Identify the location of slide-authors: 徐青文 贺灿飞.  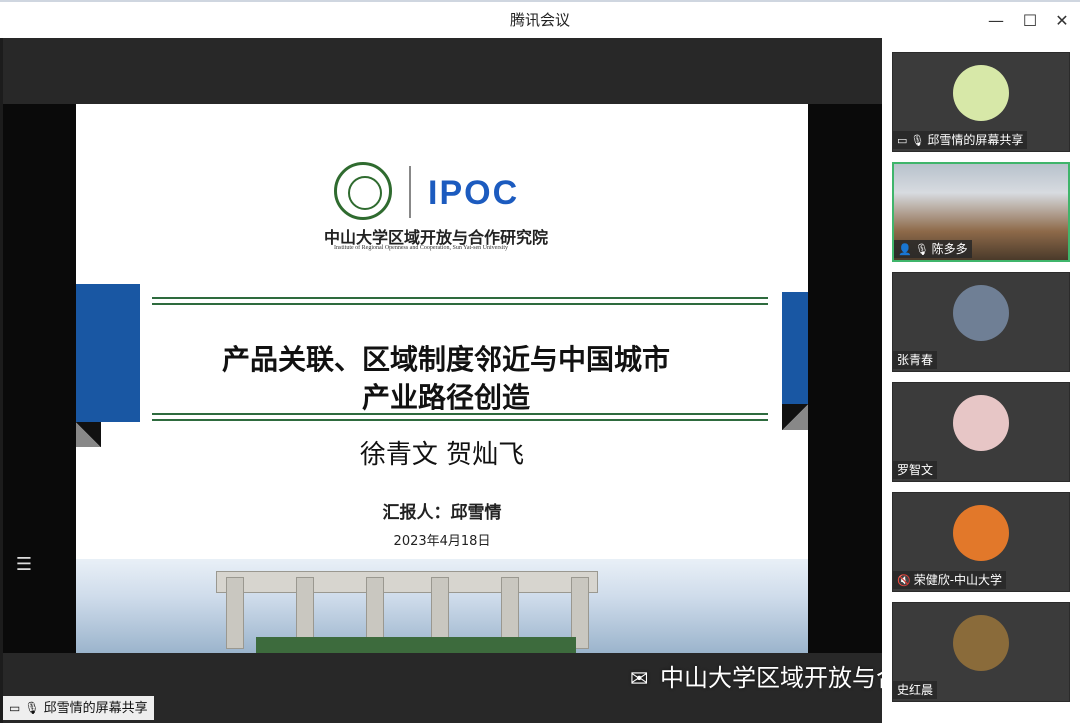
(442, 455).